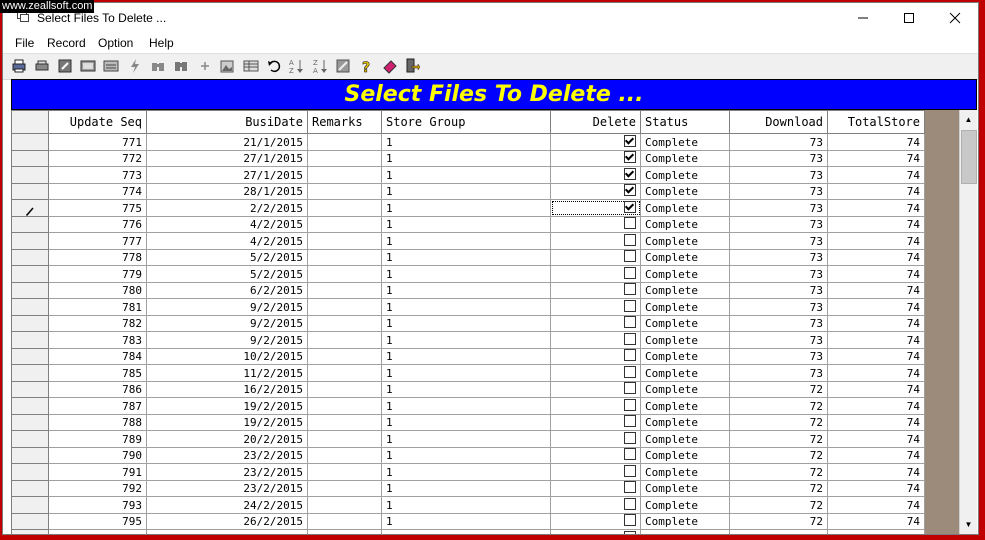  Describe the element at coordinates (24, 43) in the screenshot. I see `menu-file: File` at that location.